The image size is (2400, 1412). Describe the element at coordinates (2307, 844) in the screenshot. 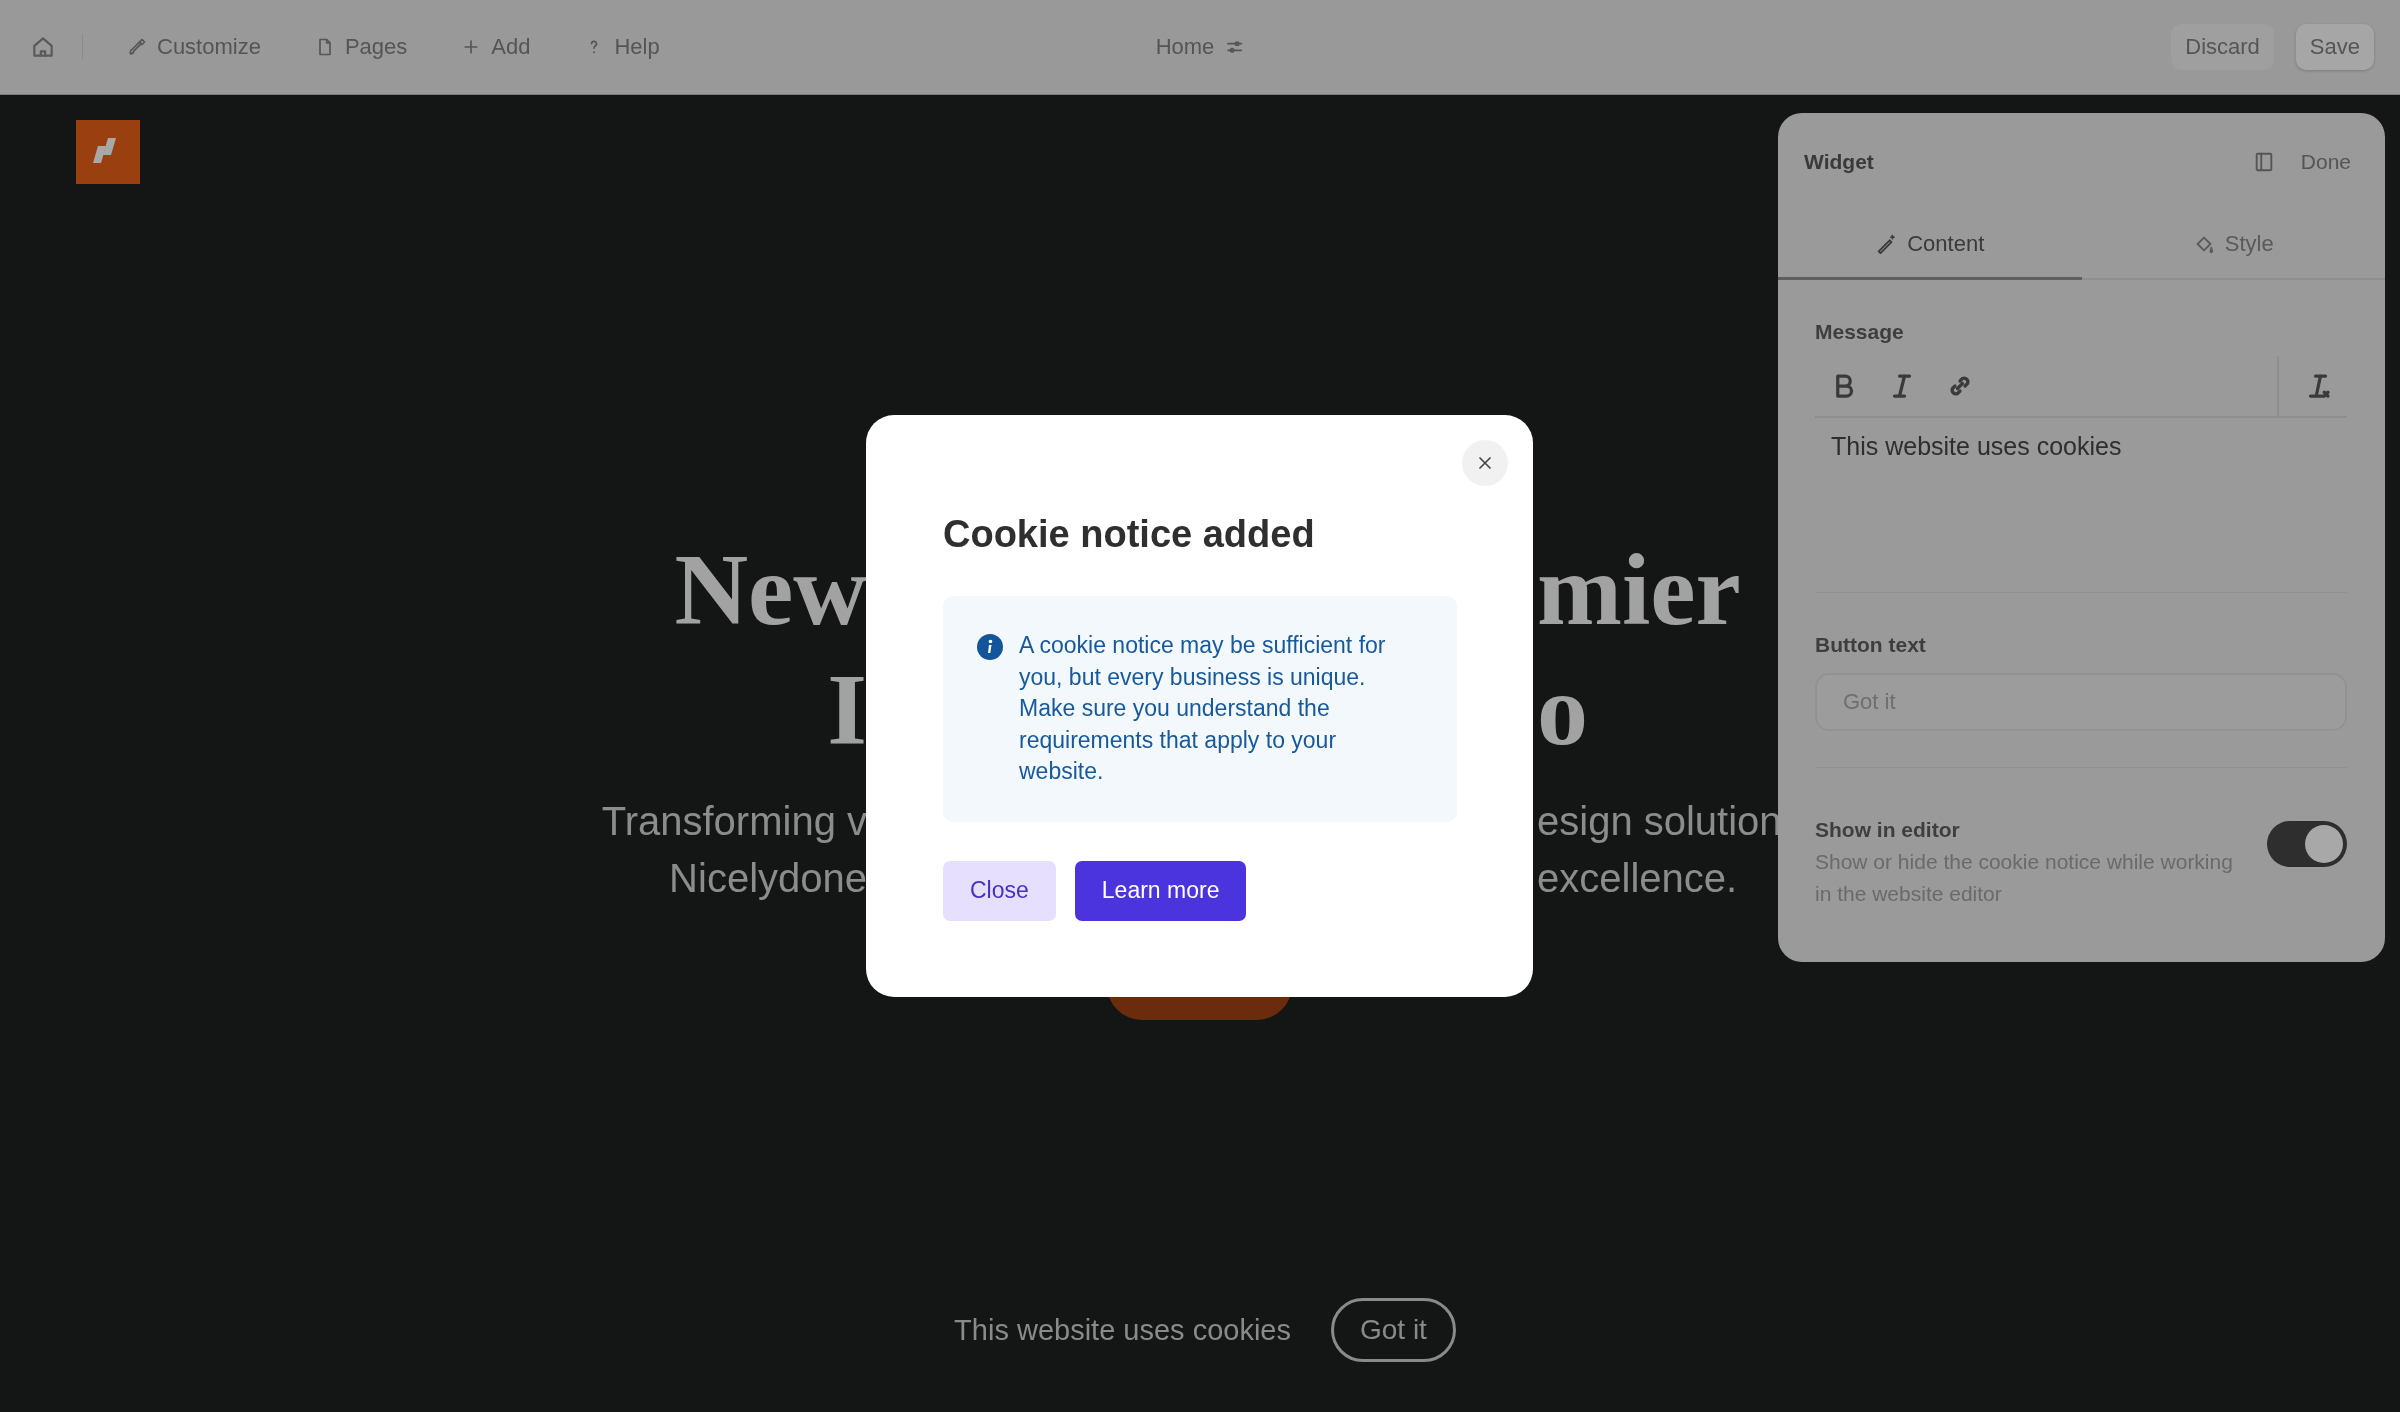

I see `toggle-switch` at that location.